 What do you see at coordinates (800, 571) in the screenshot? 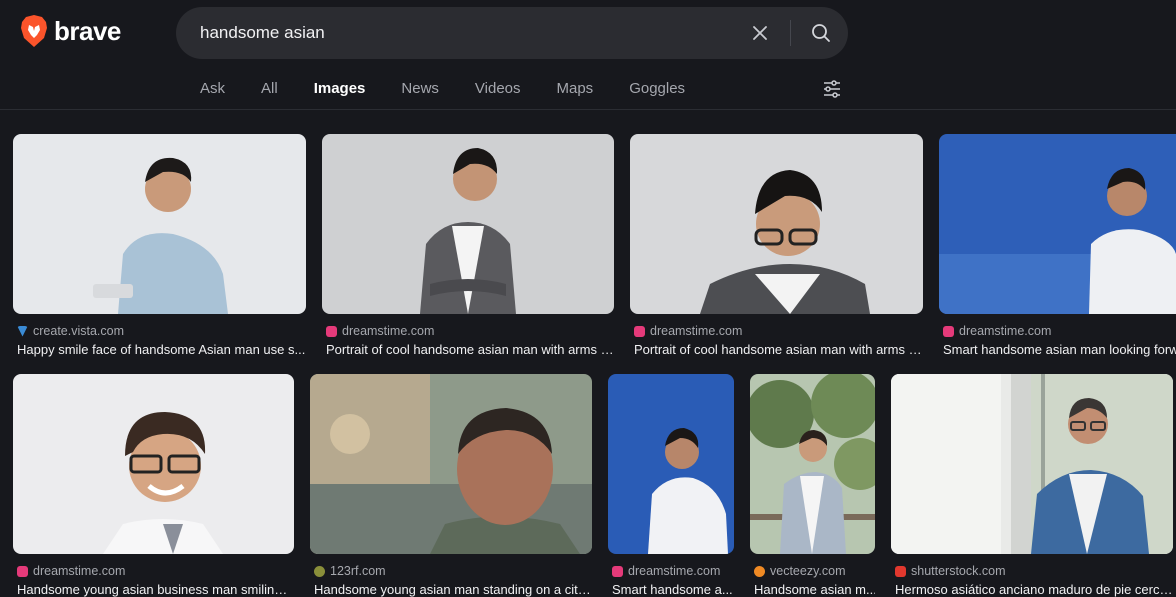
I see `result-source: vecteezy.com` at bounding box center [800, 571].